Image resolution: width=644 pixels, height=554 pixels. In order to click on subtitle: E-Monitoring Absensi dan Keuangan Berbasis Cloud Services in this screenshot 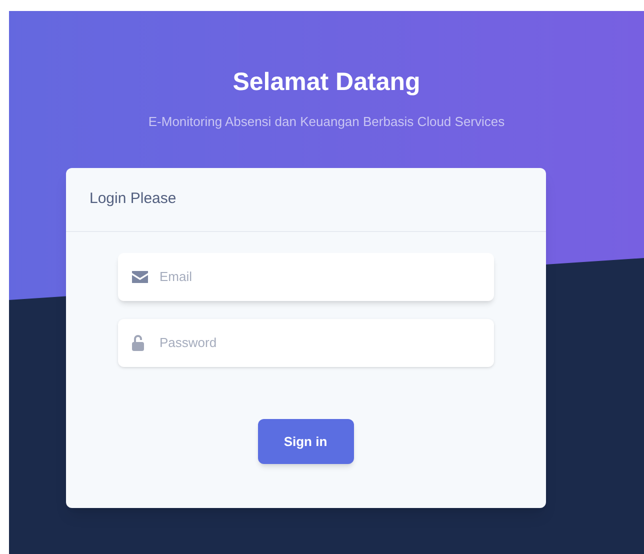, I will do `click(326, 122)`.